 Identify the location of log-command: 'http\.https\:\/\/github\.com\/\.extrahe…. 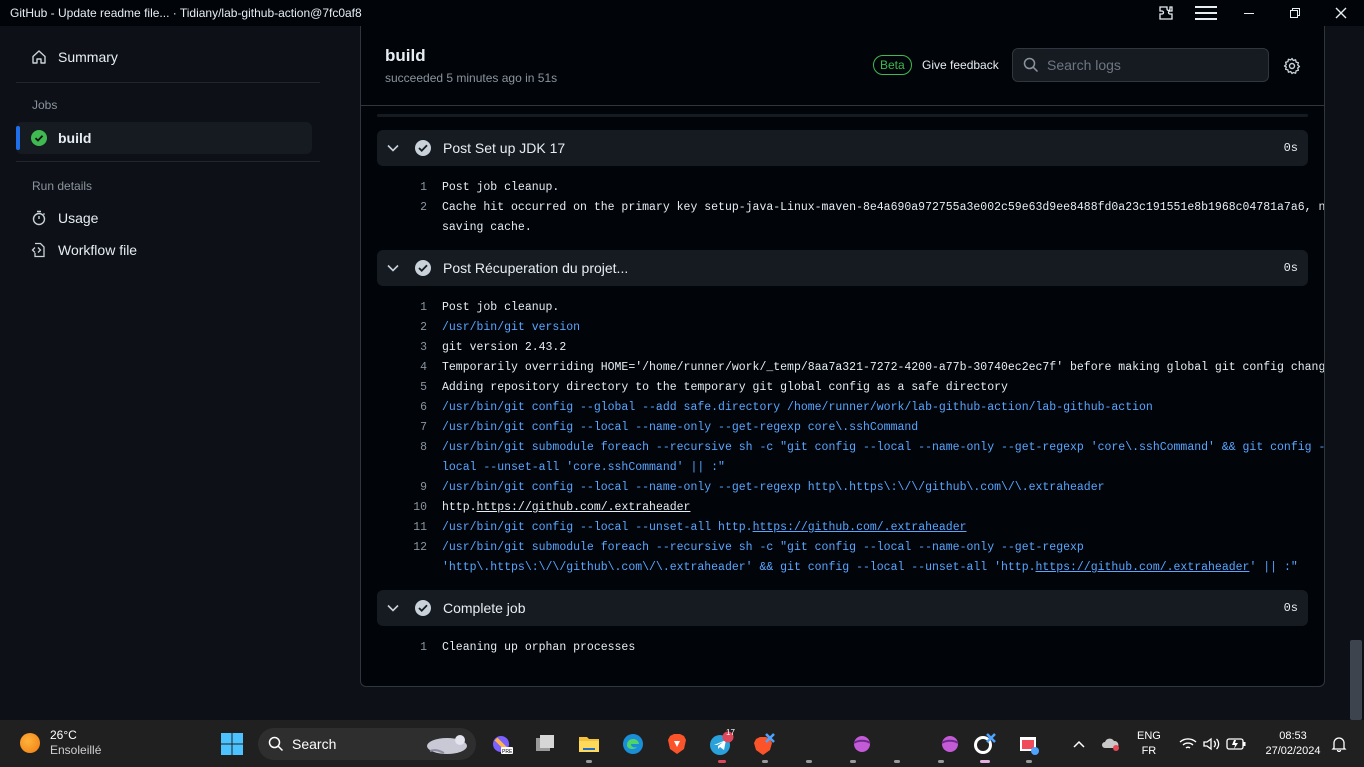
(870, 568).